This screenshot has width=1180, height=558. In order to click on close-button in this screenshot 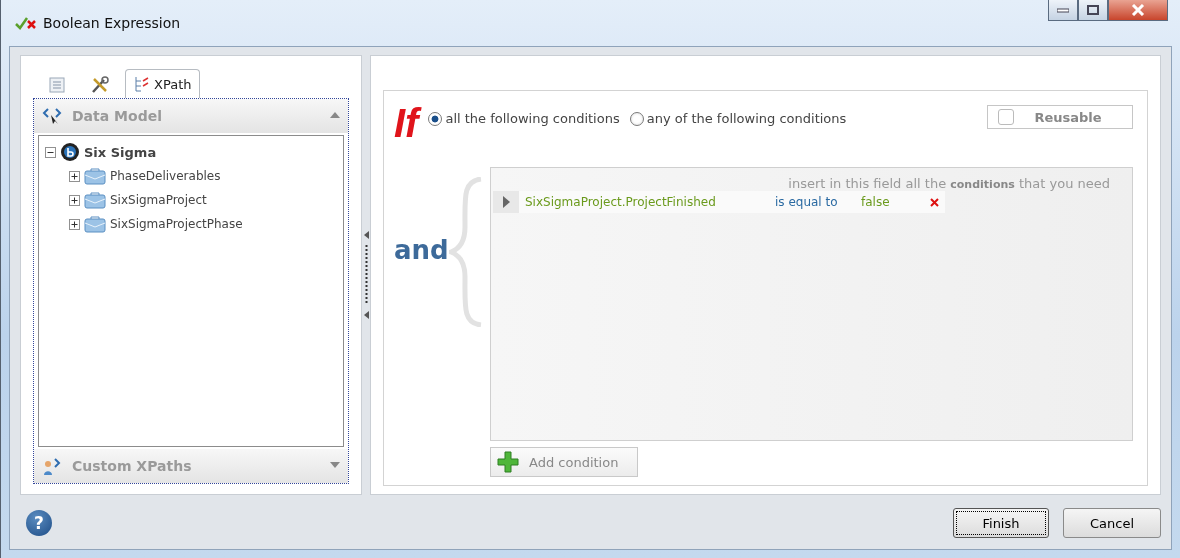, I will do `click(1138, 10)`.